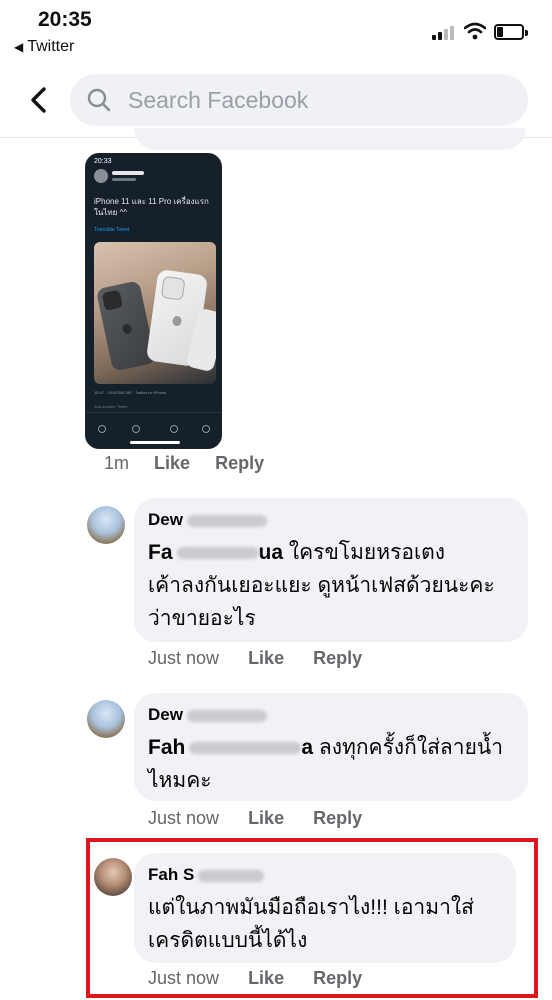 The height and width of the screenshot is (1000, 552). I want to click on comment-timestamp: 1m, so click(117, 463).